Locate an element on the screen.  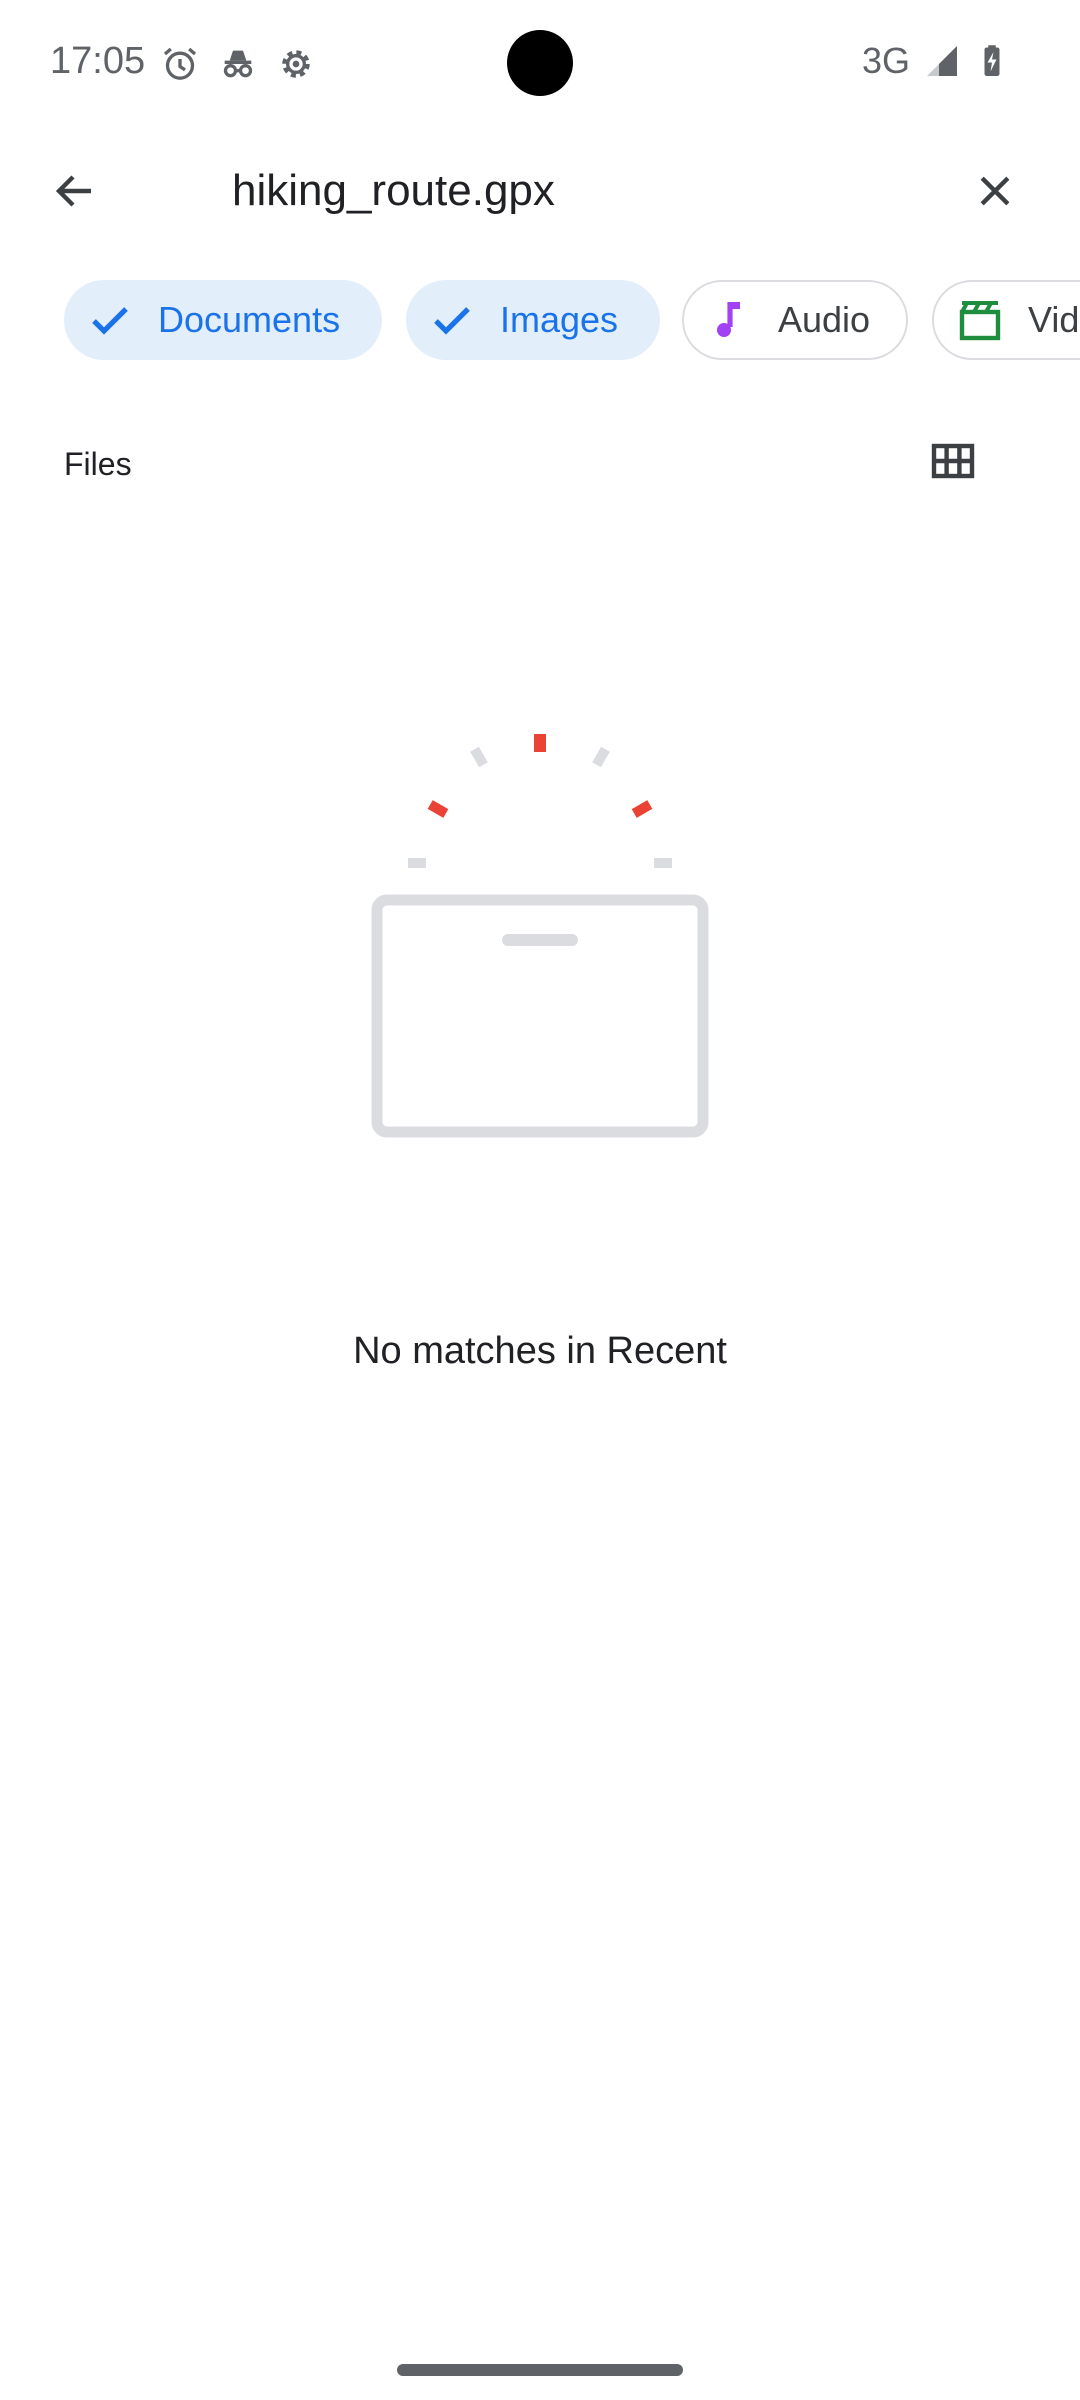
search-toolbar is located at coordinates (540, 191).